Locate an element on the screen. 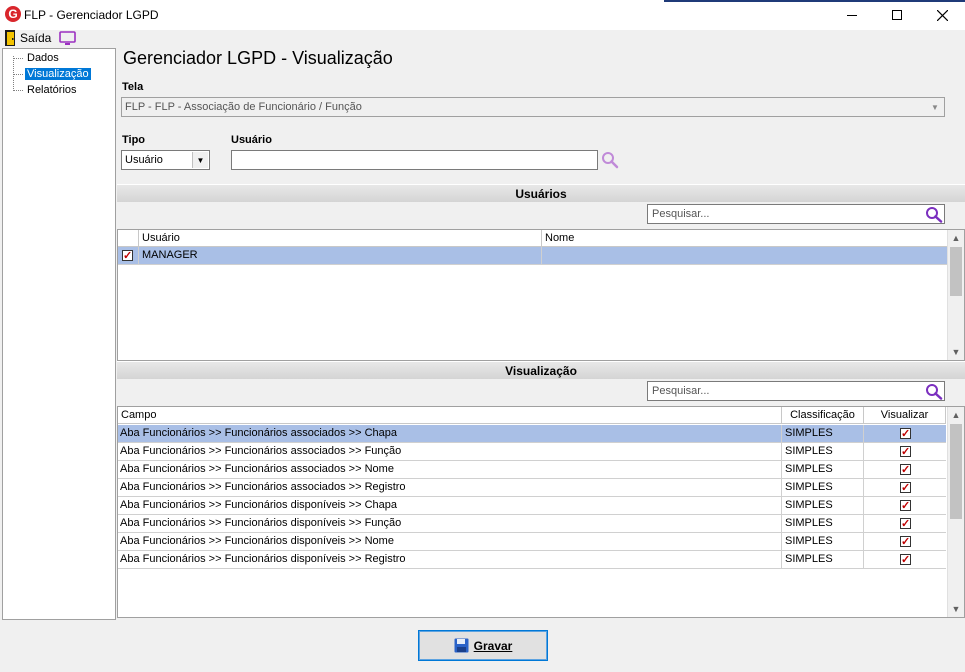 The image size is (965, 672). view-grid-scrollbar: ▲ ▼ is located at coordinates (955, 512).